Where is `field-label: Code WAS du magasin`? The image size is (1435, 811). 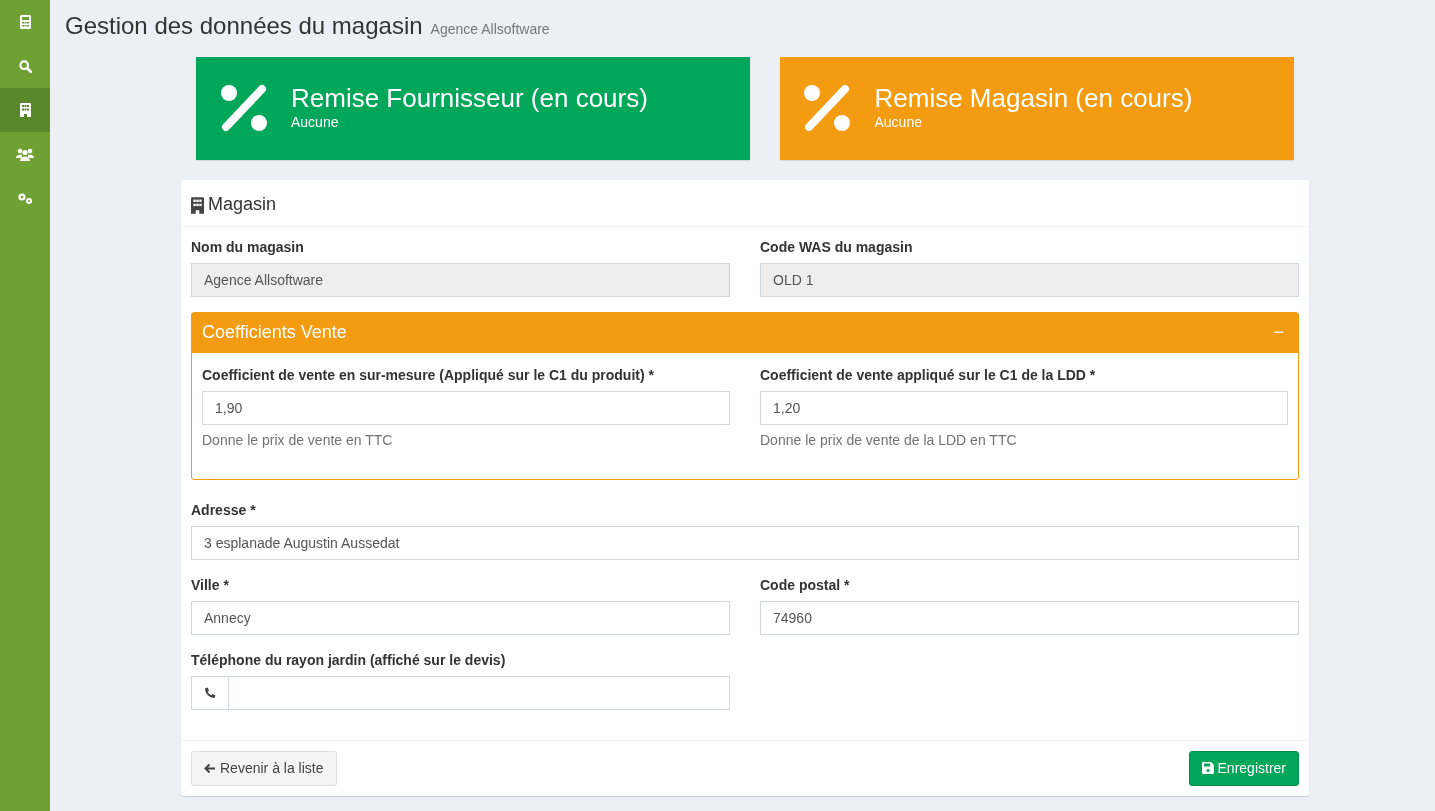
field-label: Code WAS du magasin is located at coordinates (837, 247).